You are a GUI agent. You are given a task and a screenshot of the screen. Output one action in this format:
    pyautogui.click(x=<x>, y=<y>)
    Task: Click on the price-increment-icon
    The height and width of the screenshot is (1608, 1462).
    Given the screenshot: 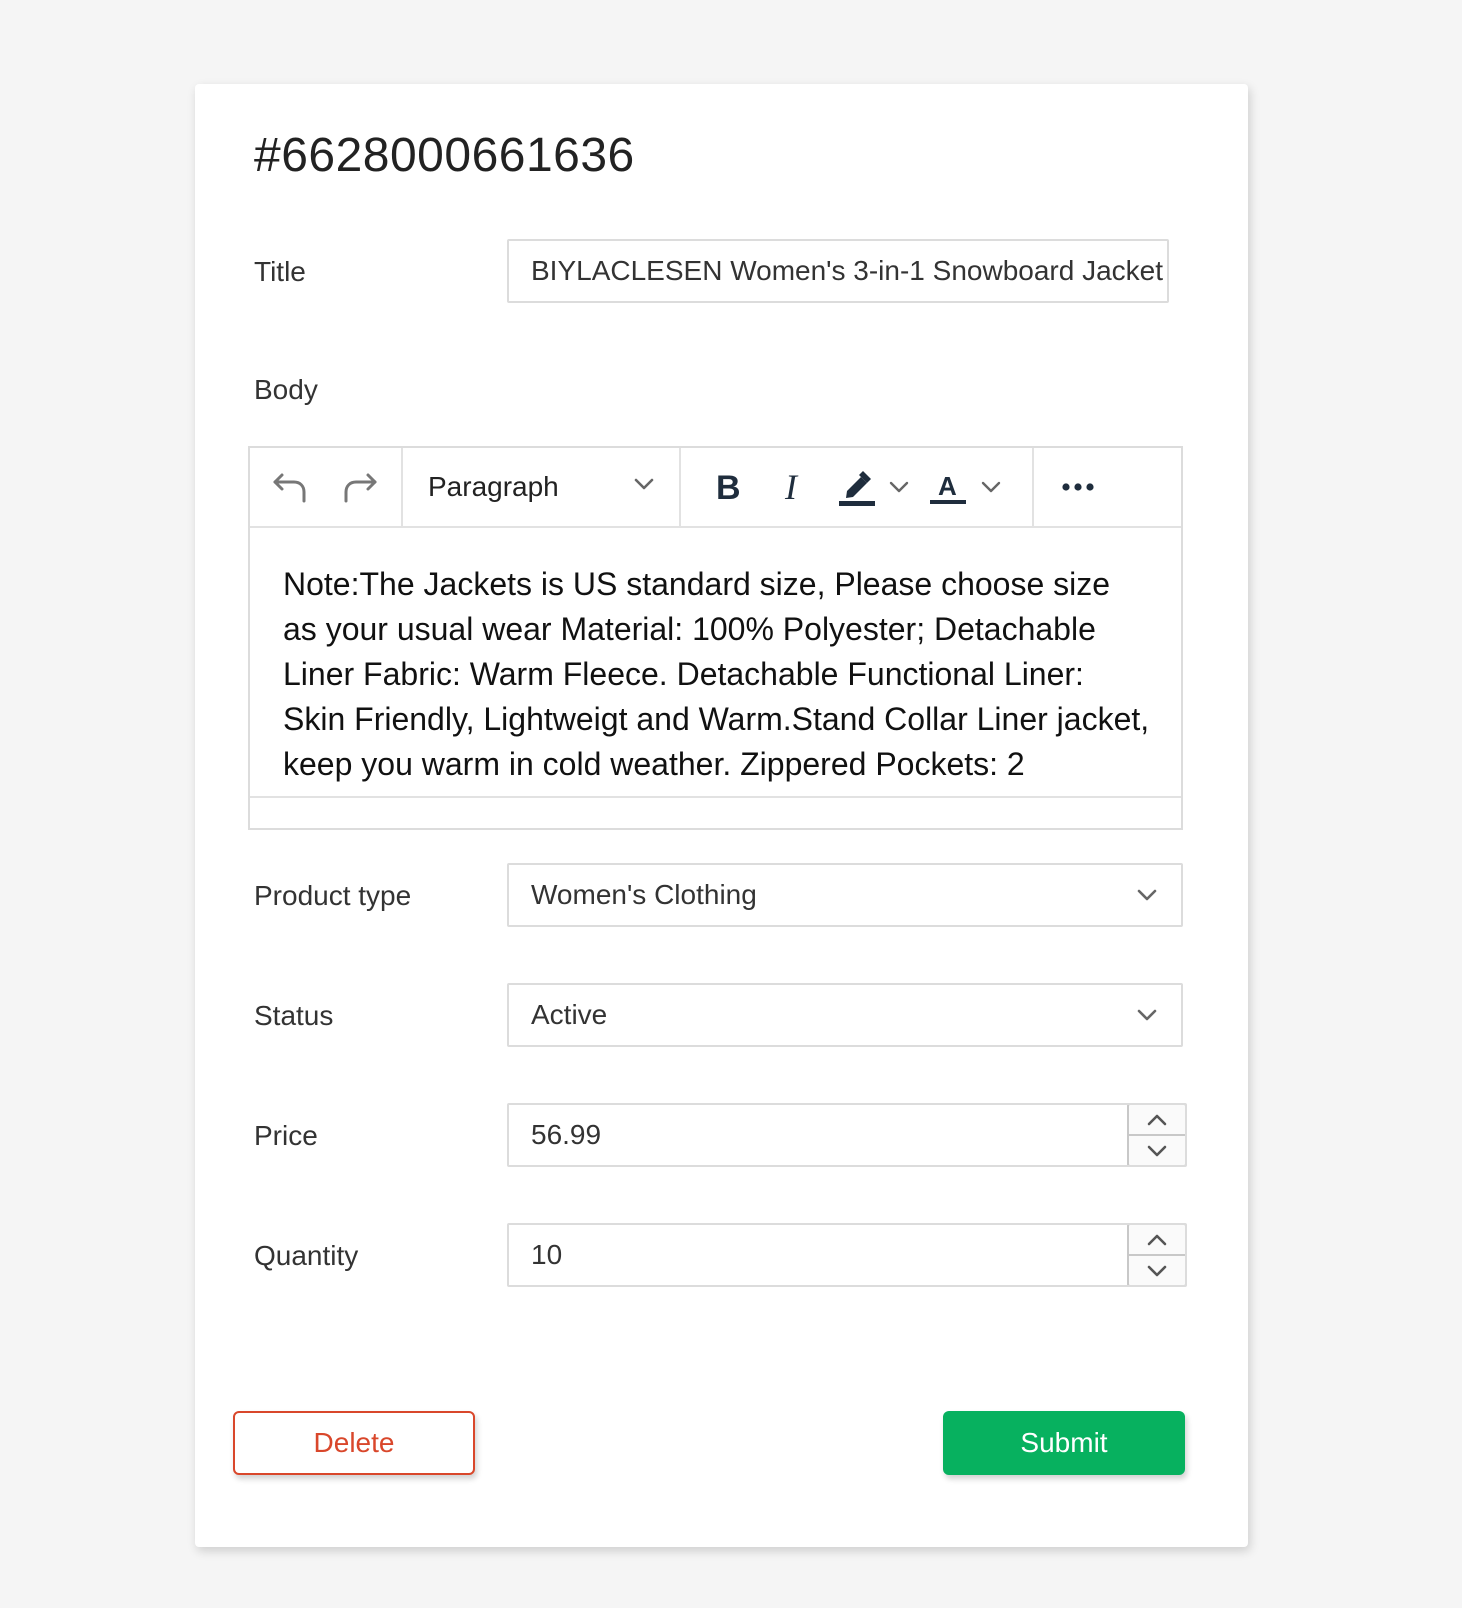 What is the action you would take?
    pyautogui.click(x=1157, y=1120)
    